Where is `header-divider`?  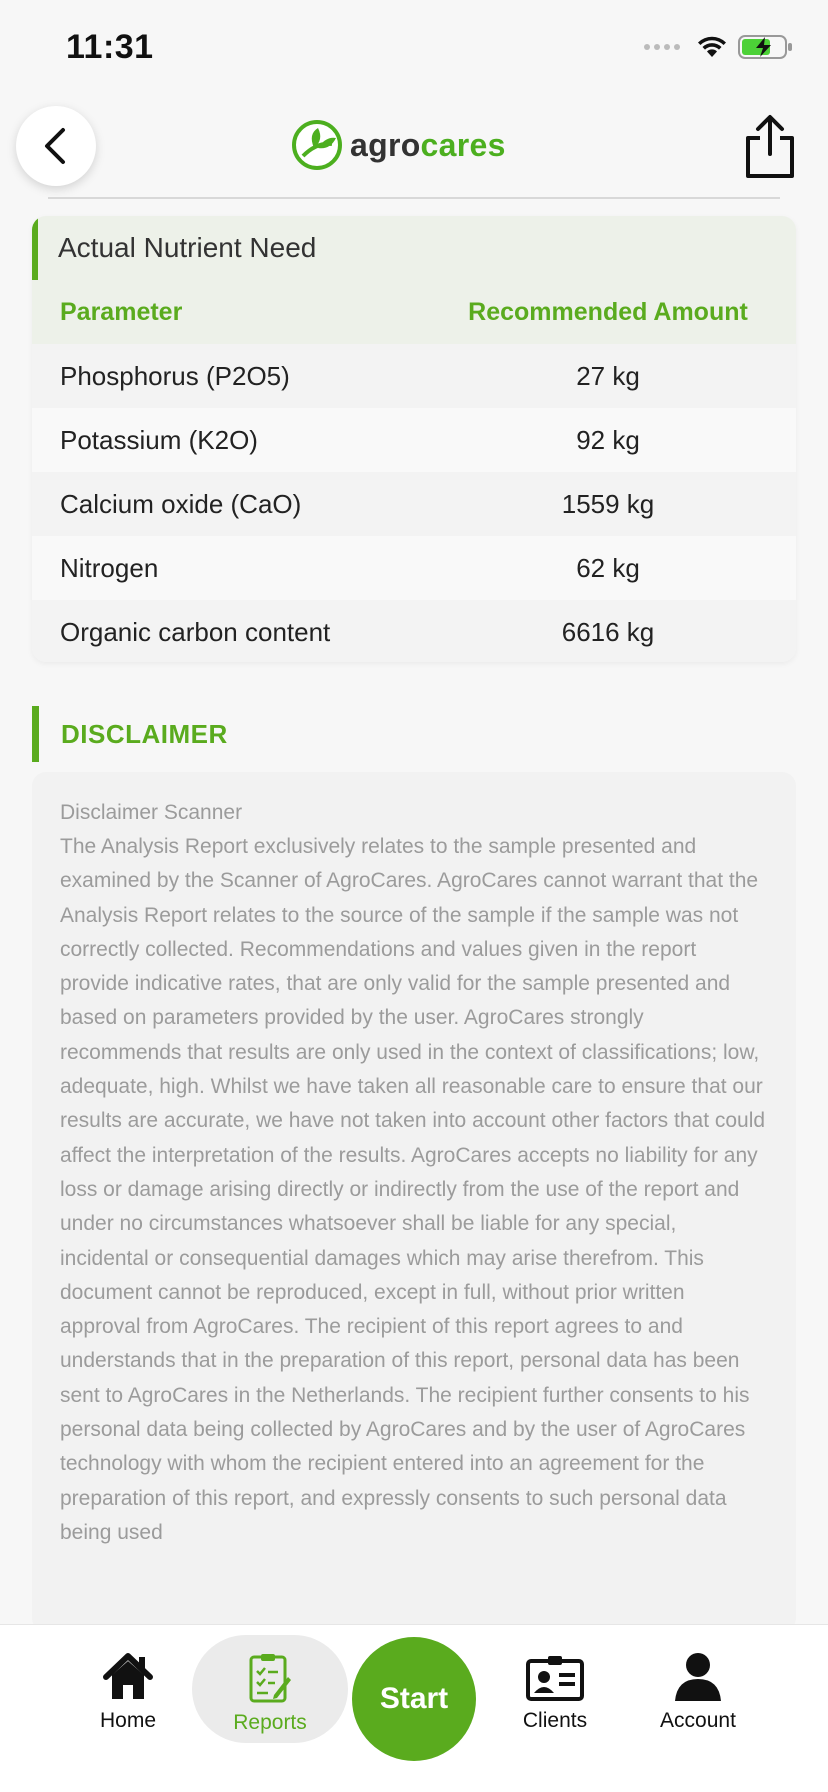
header-divider is located at coordinates (414, 198).